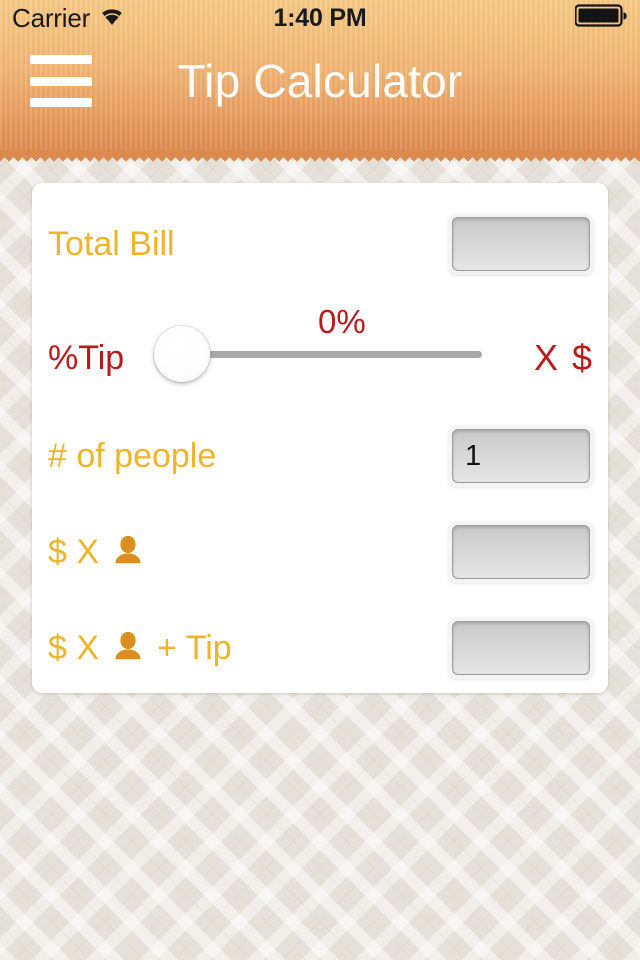  I want to click on status-bar-right, so click(600, 18).